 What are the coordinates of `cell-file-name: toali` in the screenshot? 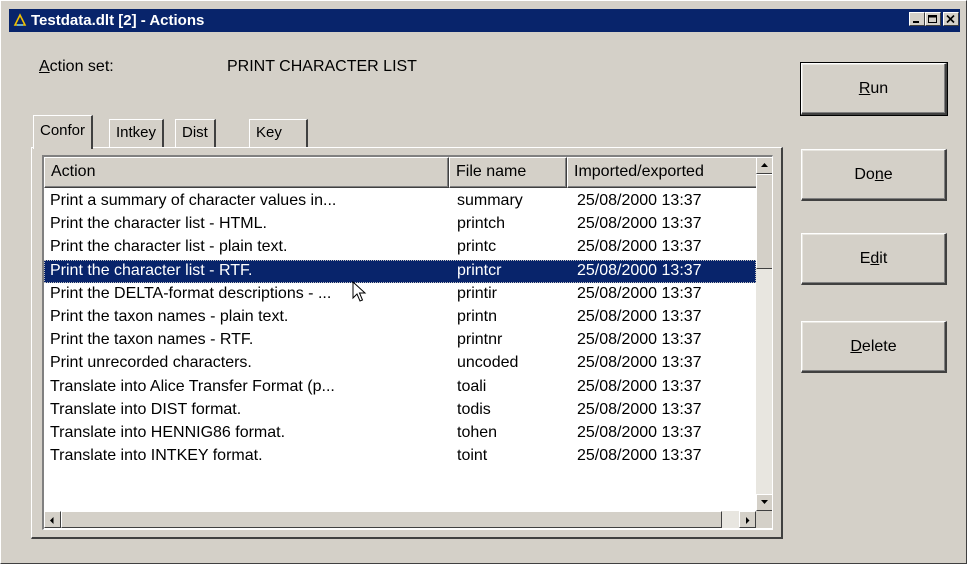 It's located at (472, 386).